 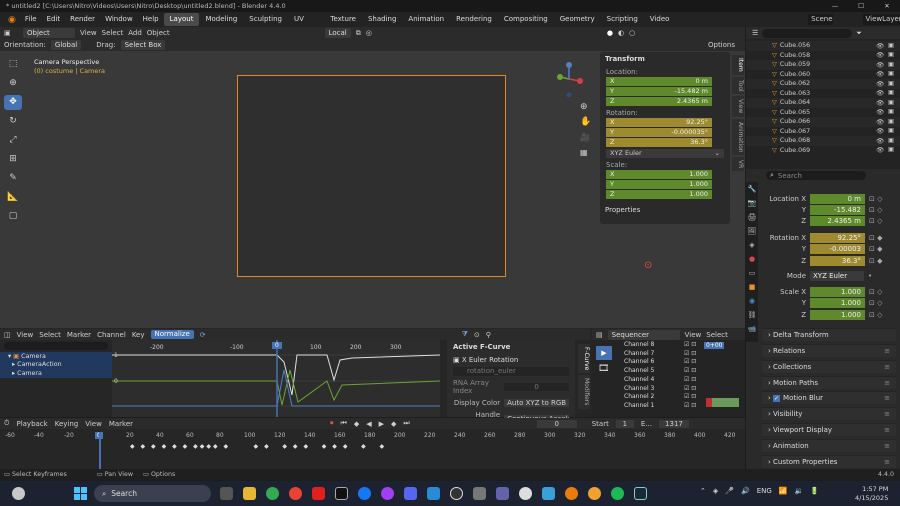 What do you see at coordinates (752, 287) in the screenshot?
I see `object-tab-icon: ■` at bounding box center [752, 287].